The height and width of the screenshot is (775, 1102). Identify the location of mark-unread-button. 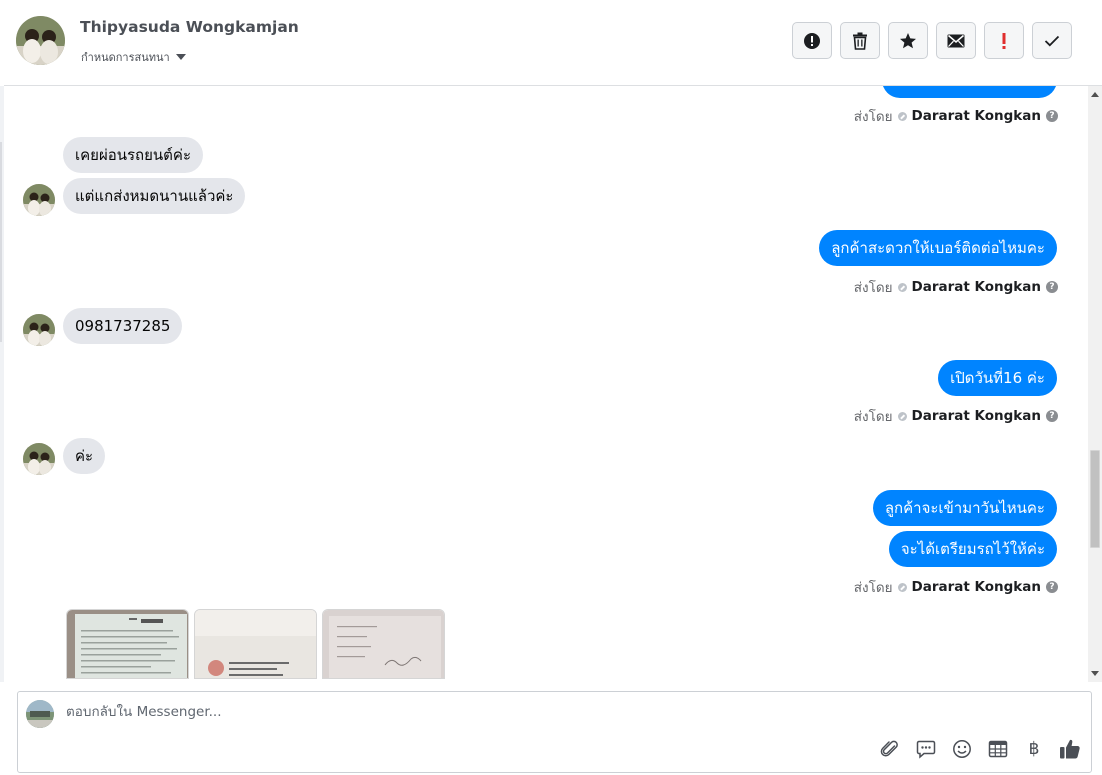
(956, 40).